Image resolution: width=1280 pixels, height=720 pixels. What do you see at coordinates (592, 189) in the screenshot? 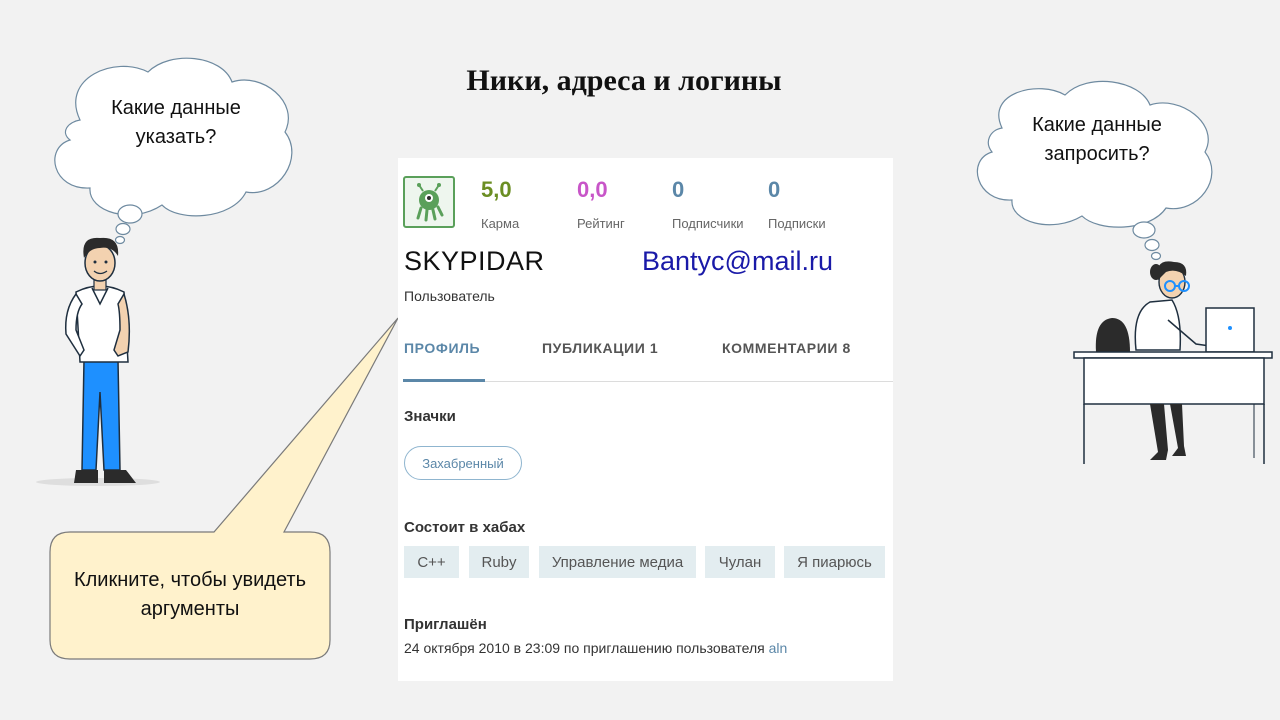
I see `rating-value: 0,0` at bounding box center [592, 189].